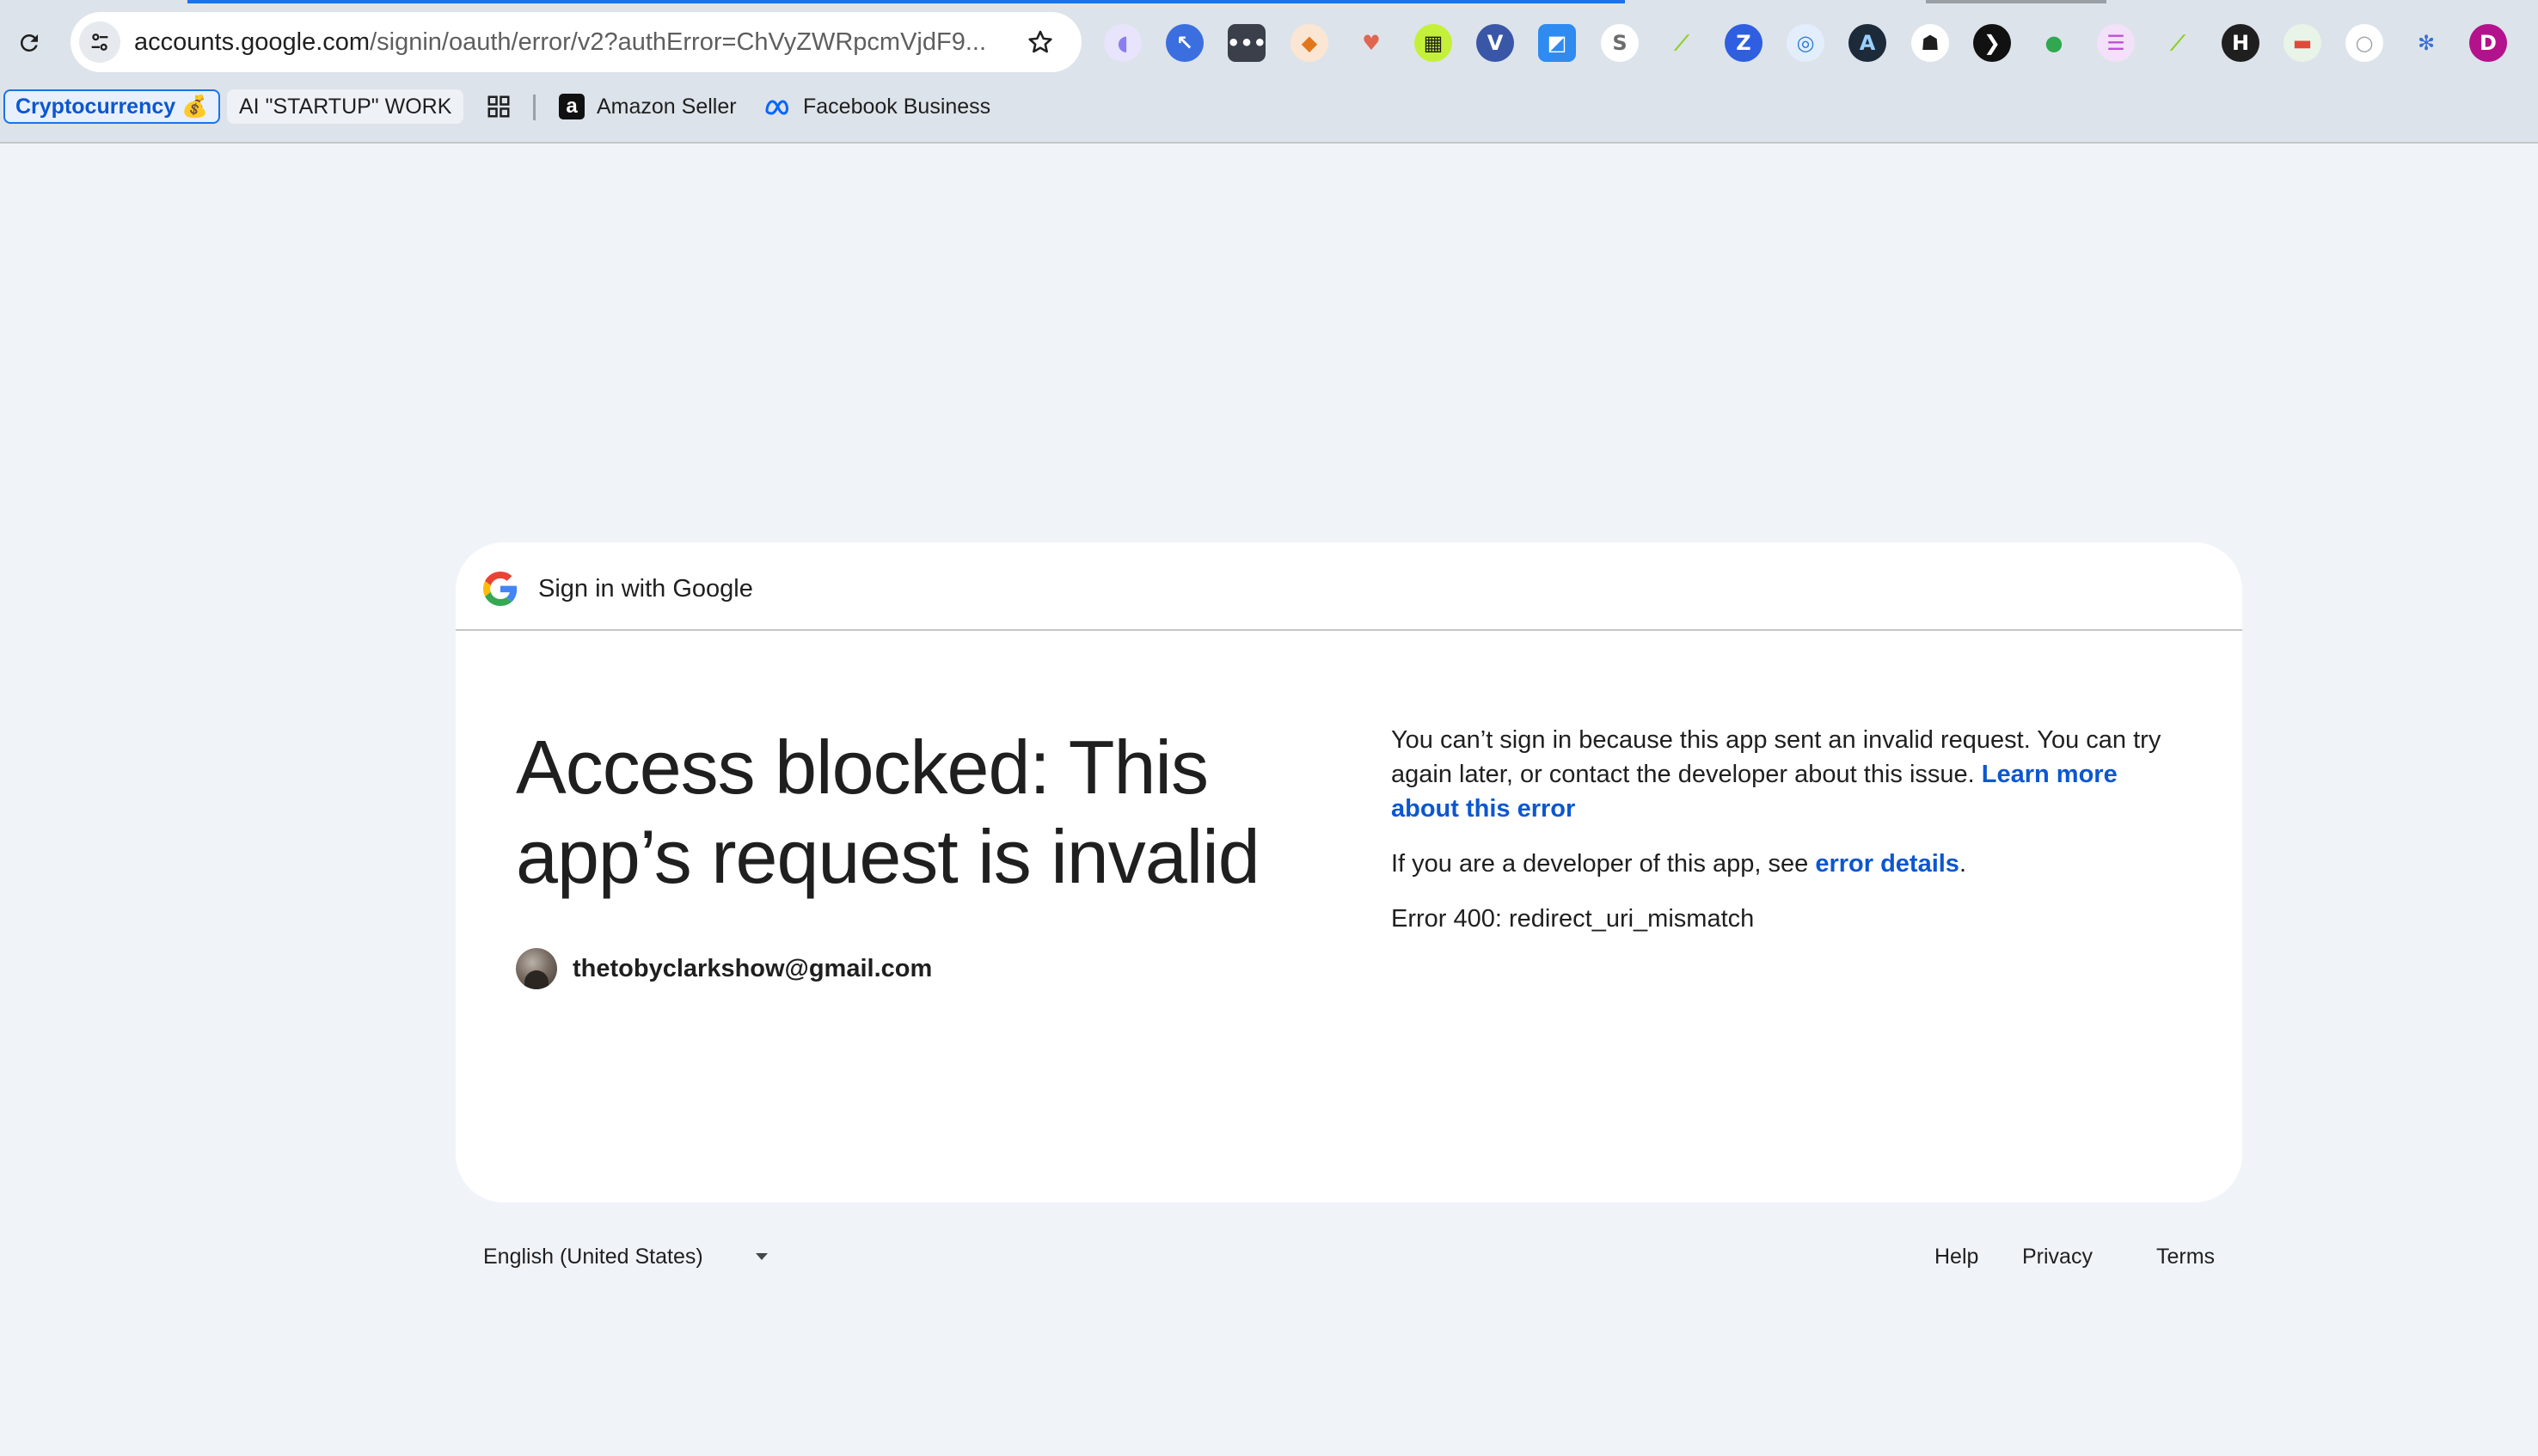 The image size is (2538, 1456). I want to click on bookmark-star-button, so click(1040, 42).